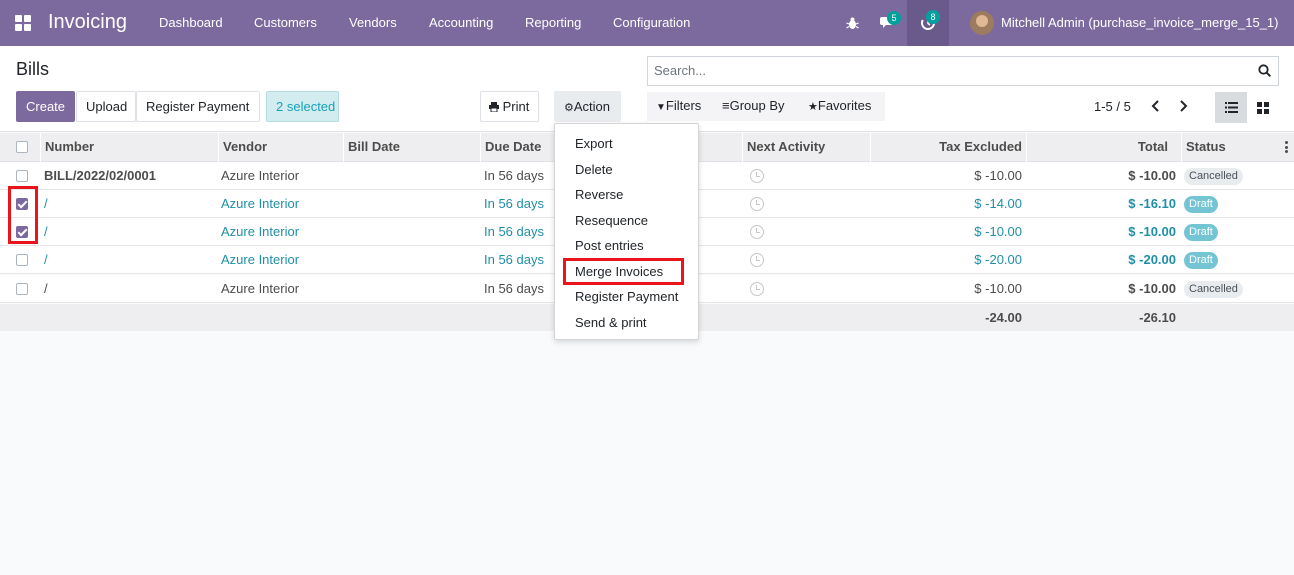 The image size is (1294, 575). I want to click on filters-button: ▼Filters, so click(678, 105).